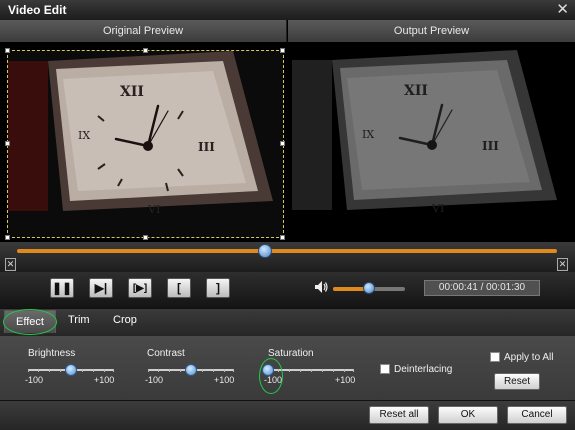 Image resolution: width=575 pixels, height=430 pixels. I want to click on reset-button: Reset, so click(517, 381).